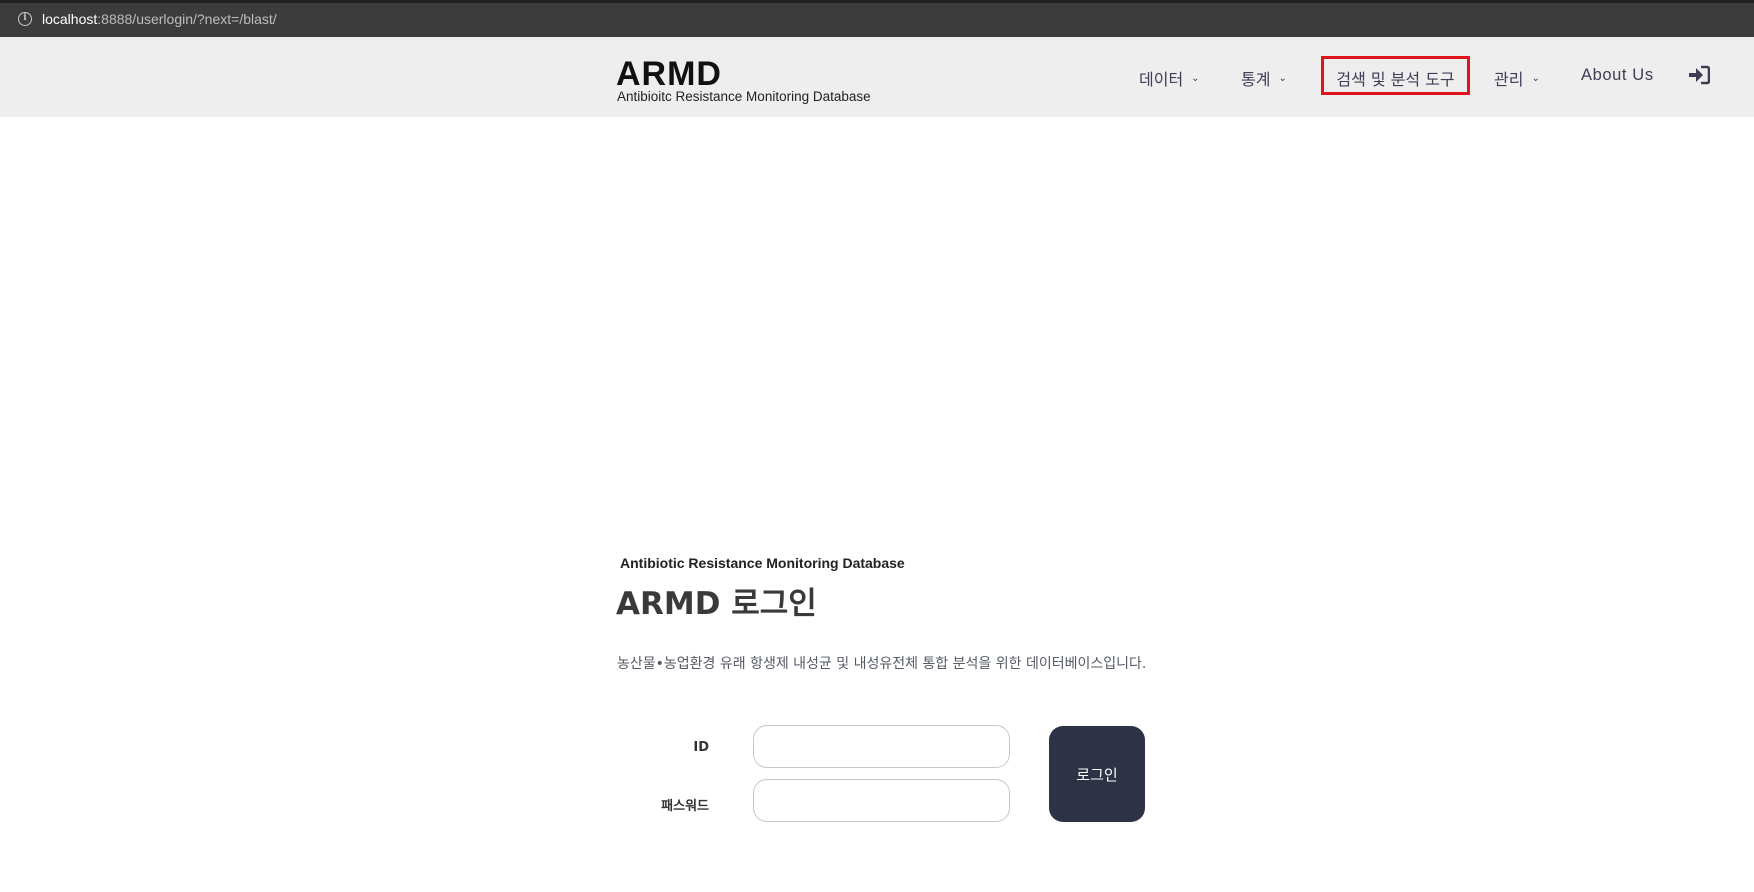  I want to click on id-label: ID, so click(701, 747).